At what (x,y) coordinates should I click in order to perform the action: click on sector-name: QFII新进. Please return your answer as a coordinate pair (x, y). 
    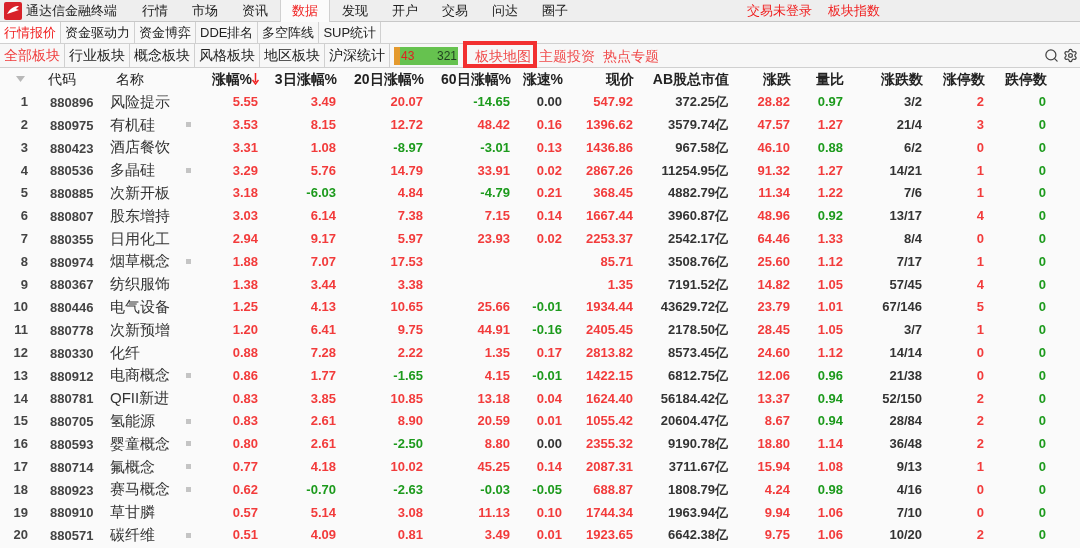
    Looking at the image, I should click on (140, 398).